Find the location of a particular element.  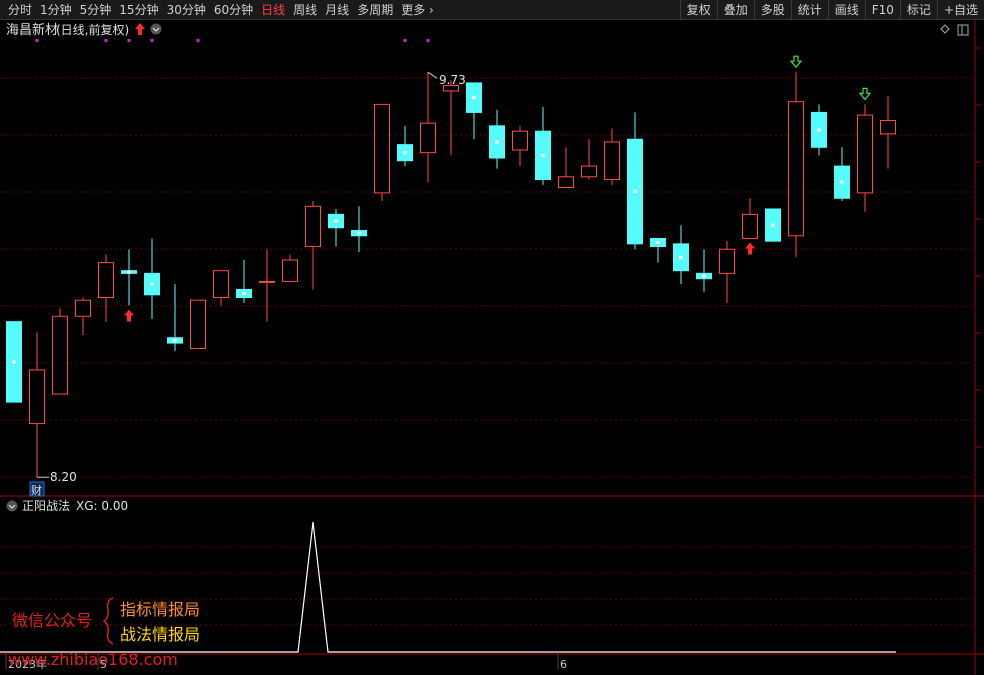

financial-report-label: 财 is located at coordinates (36, 490).